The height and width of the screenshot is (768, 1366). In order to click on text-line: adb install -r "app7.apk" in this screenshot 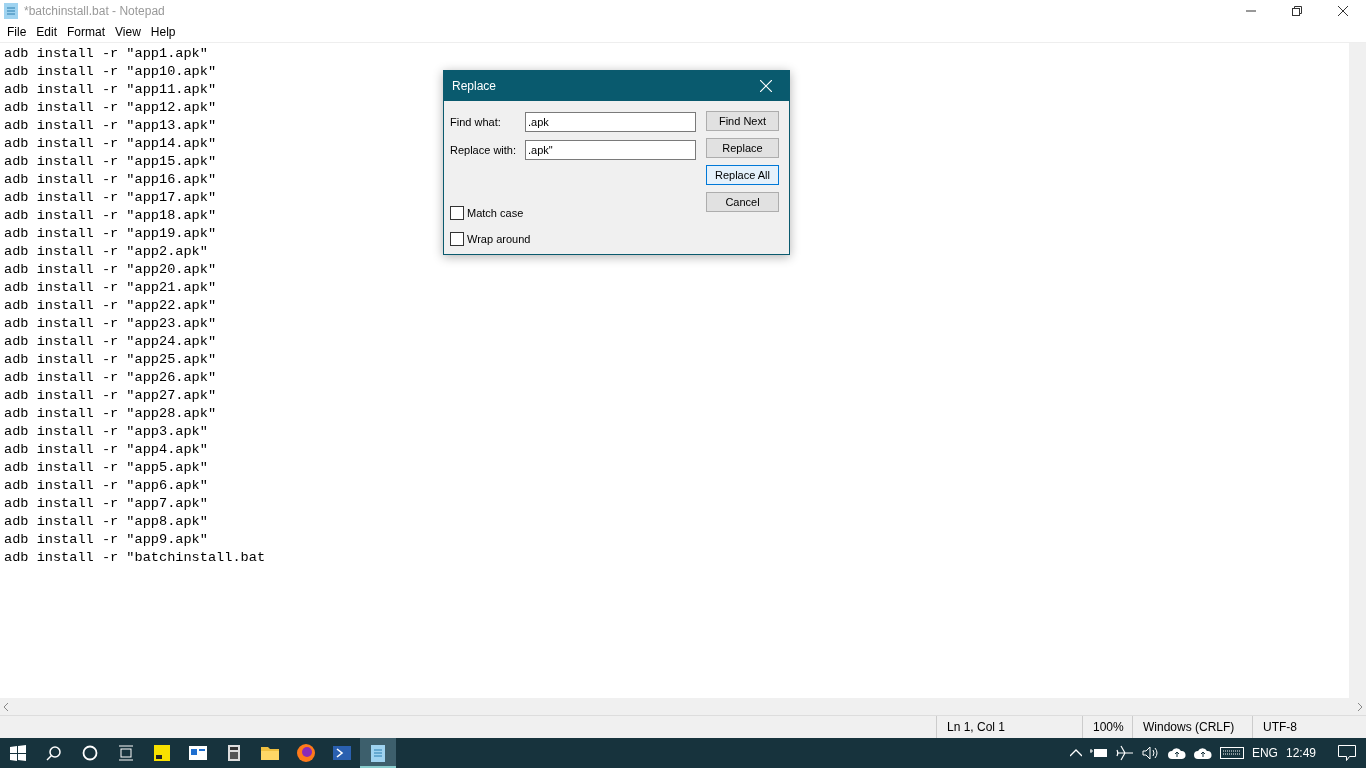, I will do `click(106, 504)`.